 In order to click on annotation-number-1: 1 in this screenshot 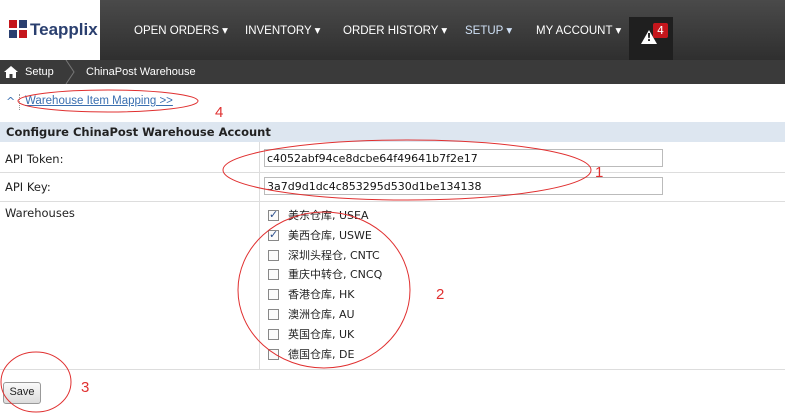, I will do `click(599, 172)`.